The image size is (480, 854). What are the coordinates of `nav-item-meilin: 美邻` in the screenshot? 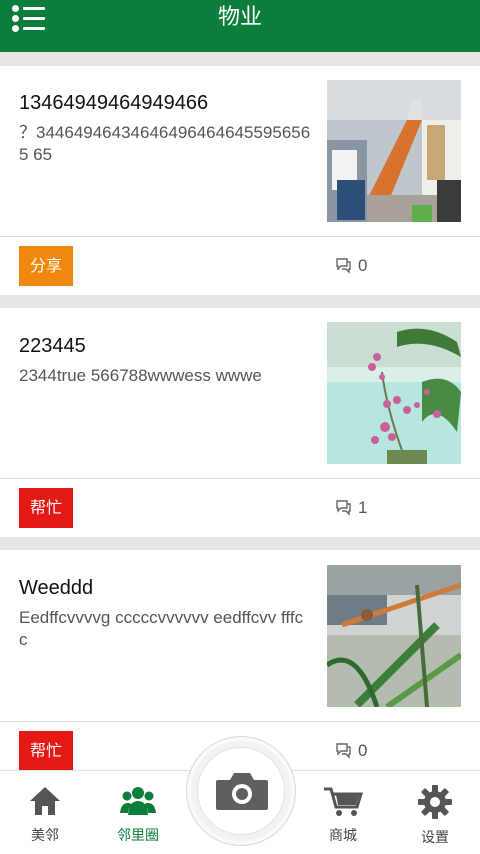 It's located at (45, 815).